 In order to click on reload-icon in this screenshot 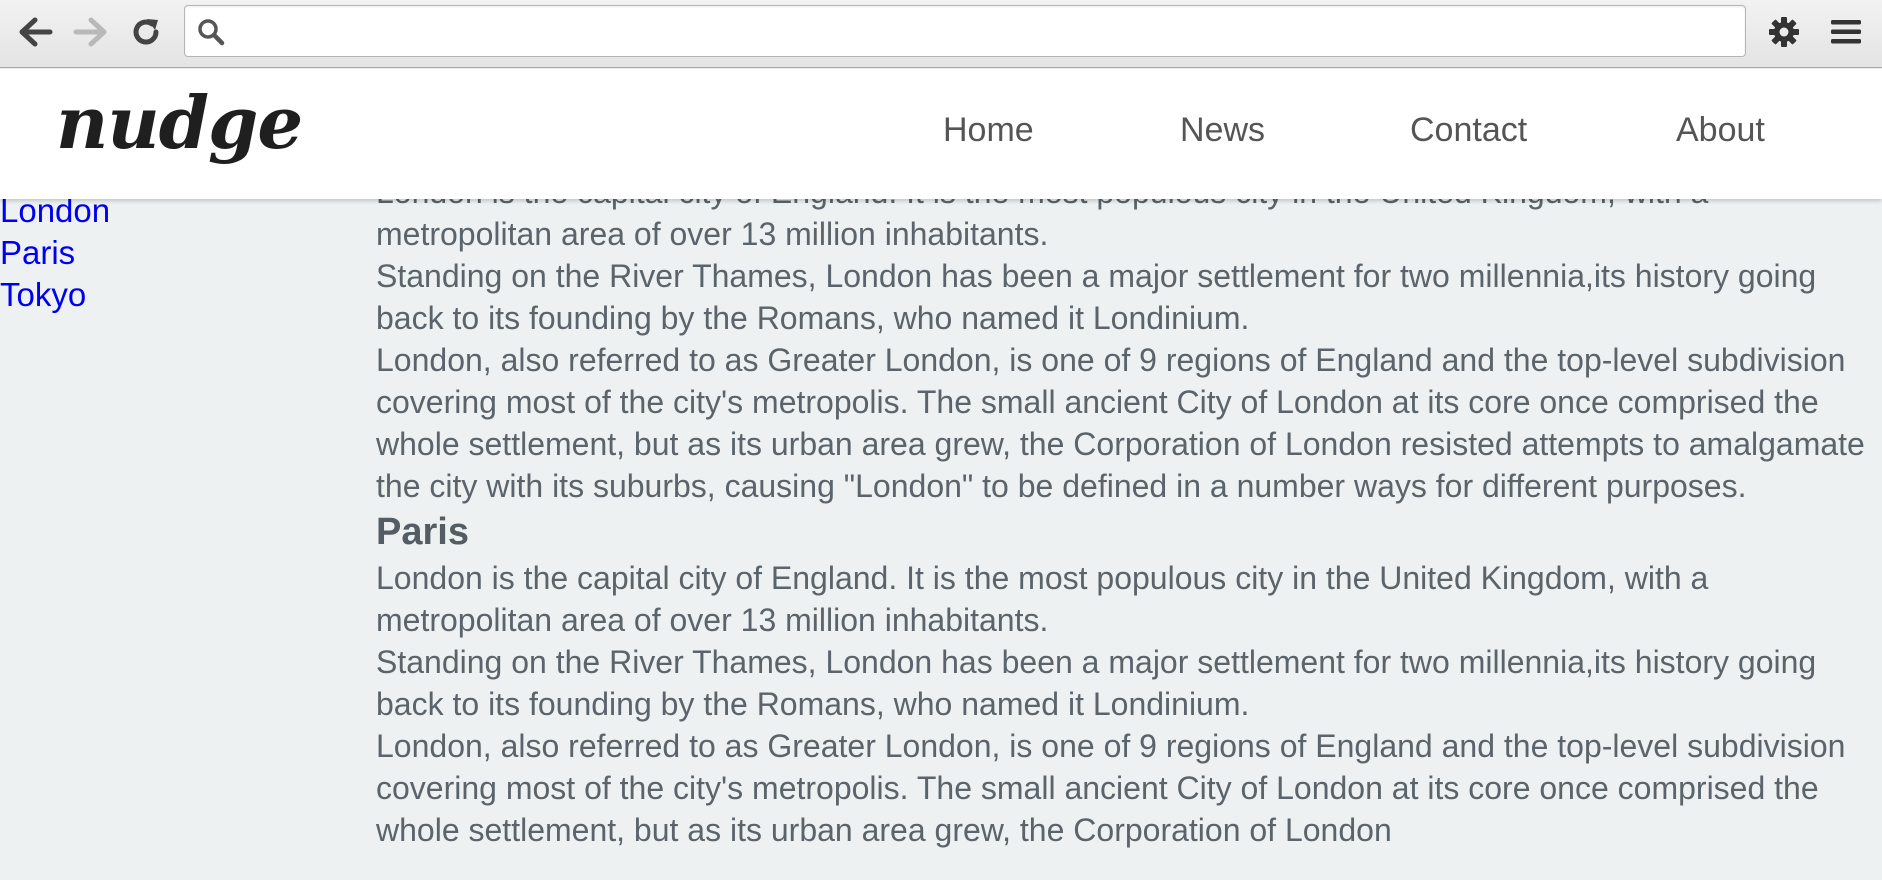, I will do `click(146, 32)`.